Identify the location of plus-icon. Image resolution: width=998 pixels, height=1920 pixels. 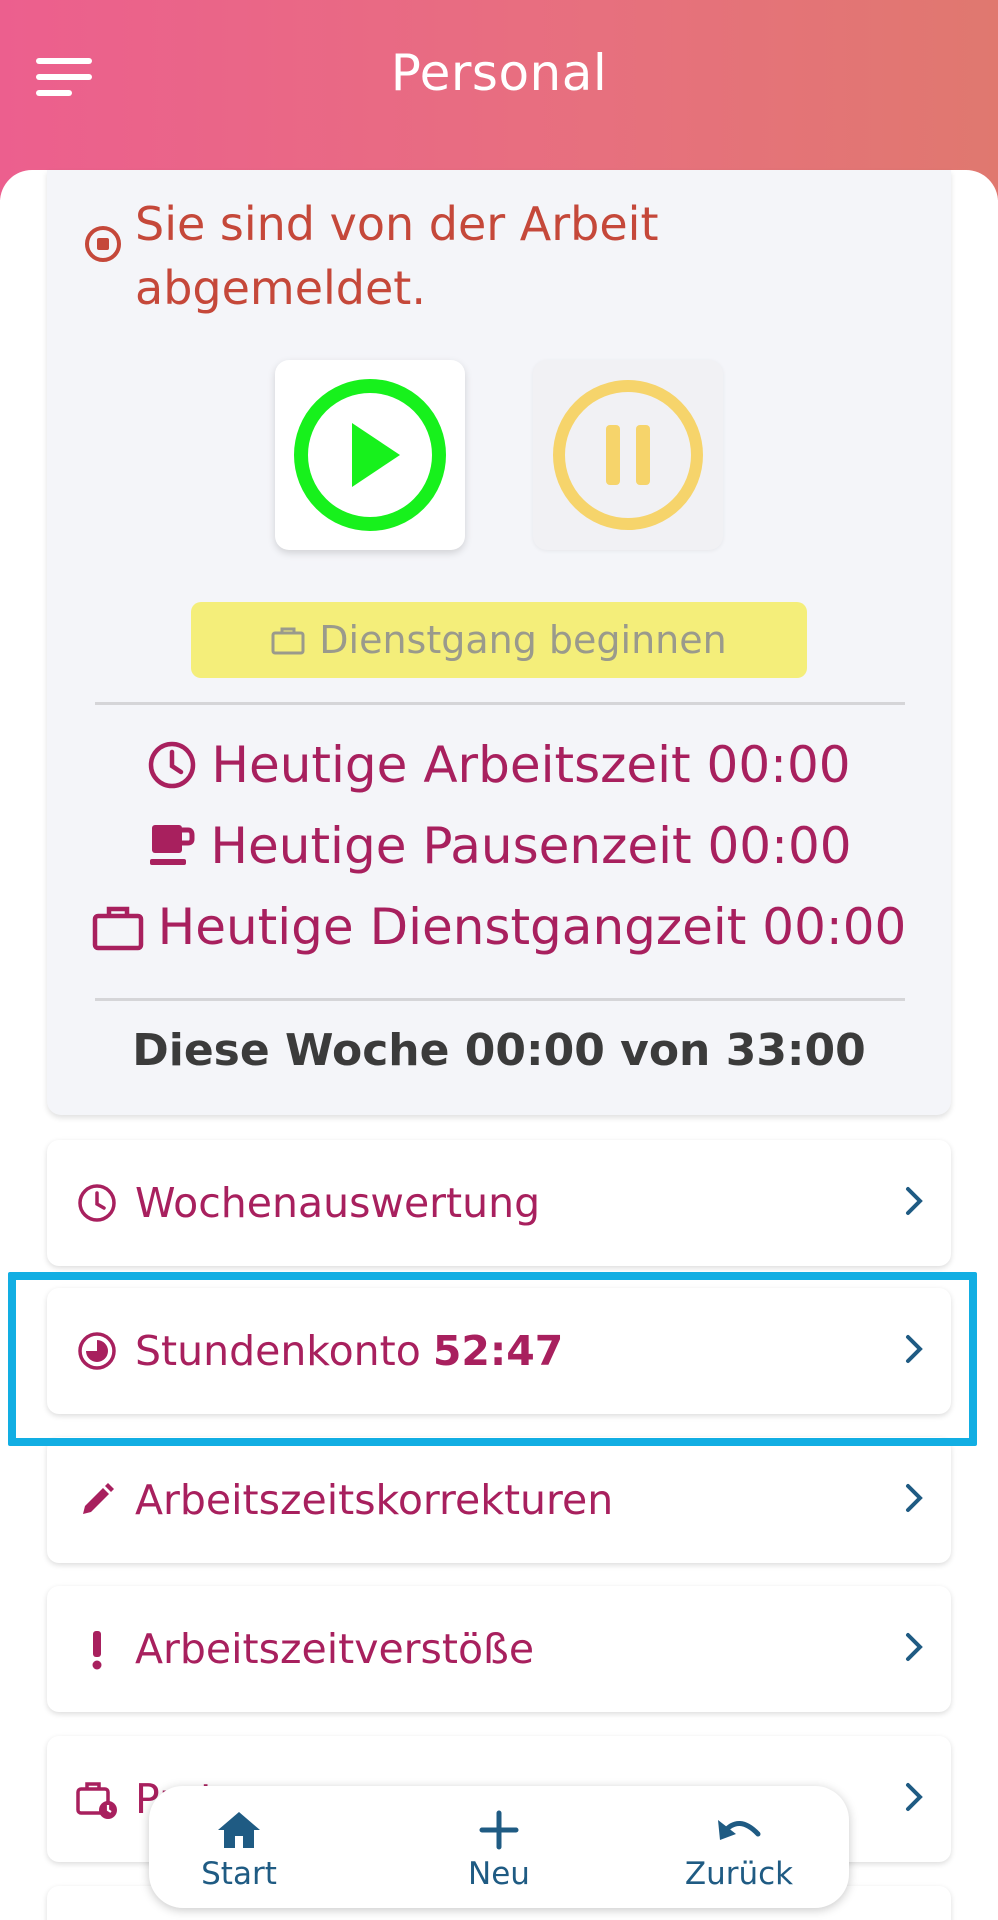
(499, 1830).